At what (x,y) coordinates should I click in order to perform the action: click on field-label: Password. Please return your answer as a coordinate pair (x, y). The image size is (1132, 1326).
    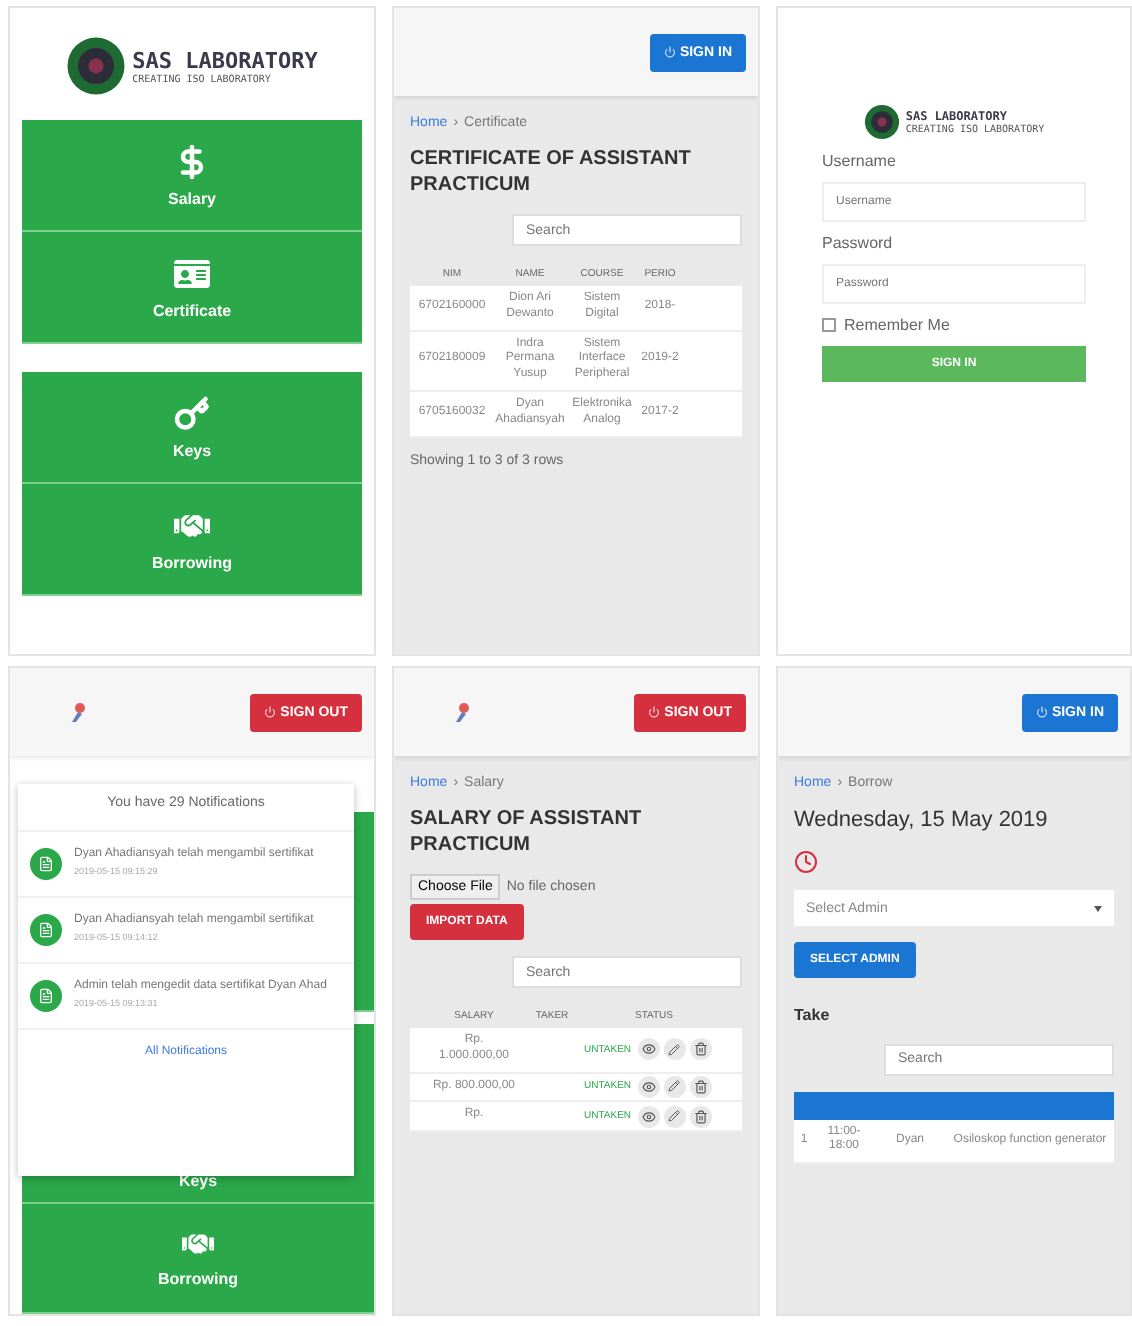
    Looking at the image, I should click on (858, 243).